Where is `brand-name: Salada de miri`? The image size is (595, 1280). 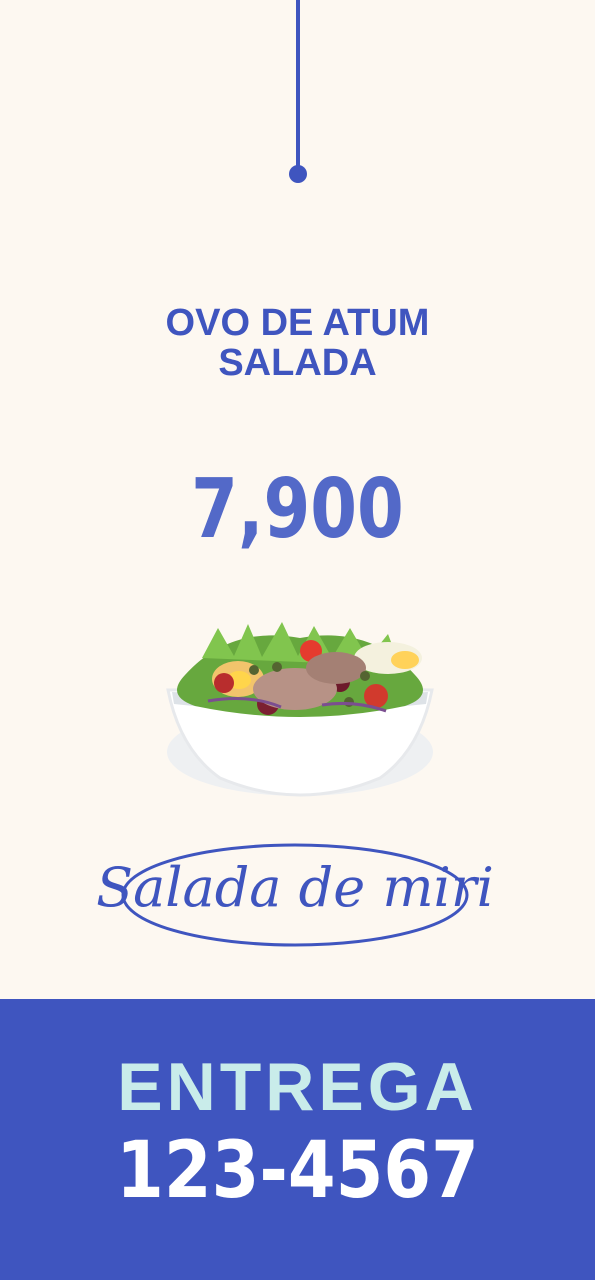
brand-name: Salada de miri is located at coordinates (295, 887).